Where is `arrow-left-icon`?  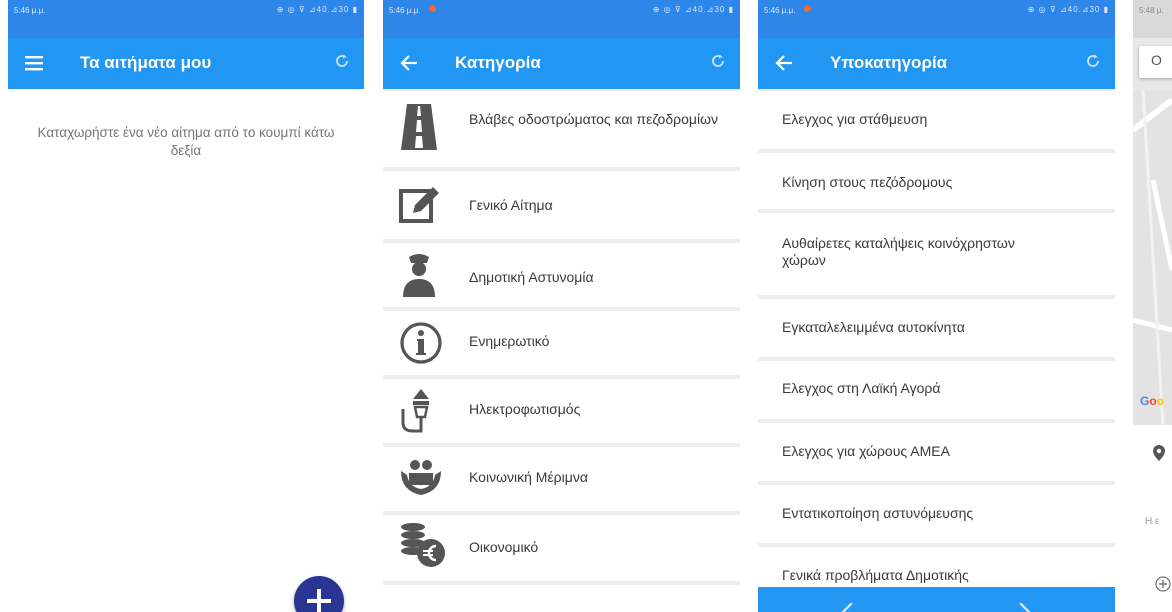 arrow-left-icon is located at coordinates (848, 607).